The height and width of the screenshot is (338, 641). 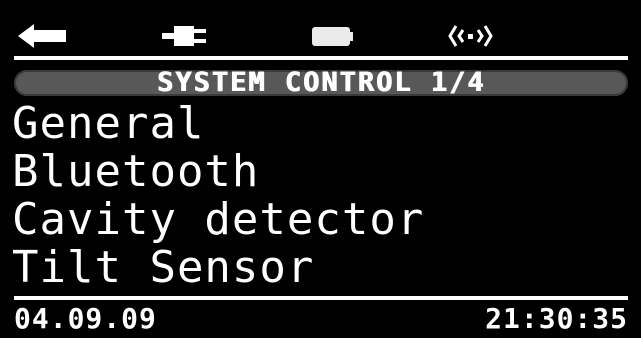 What do you see at coordinates (320, 172) in the screenshot?
I see `menu-item-bluetooth: Bluetooth` at bounding box center [320, 172].